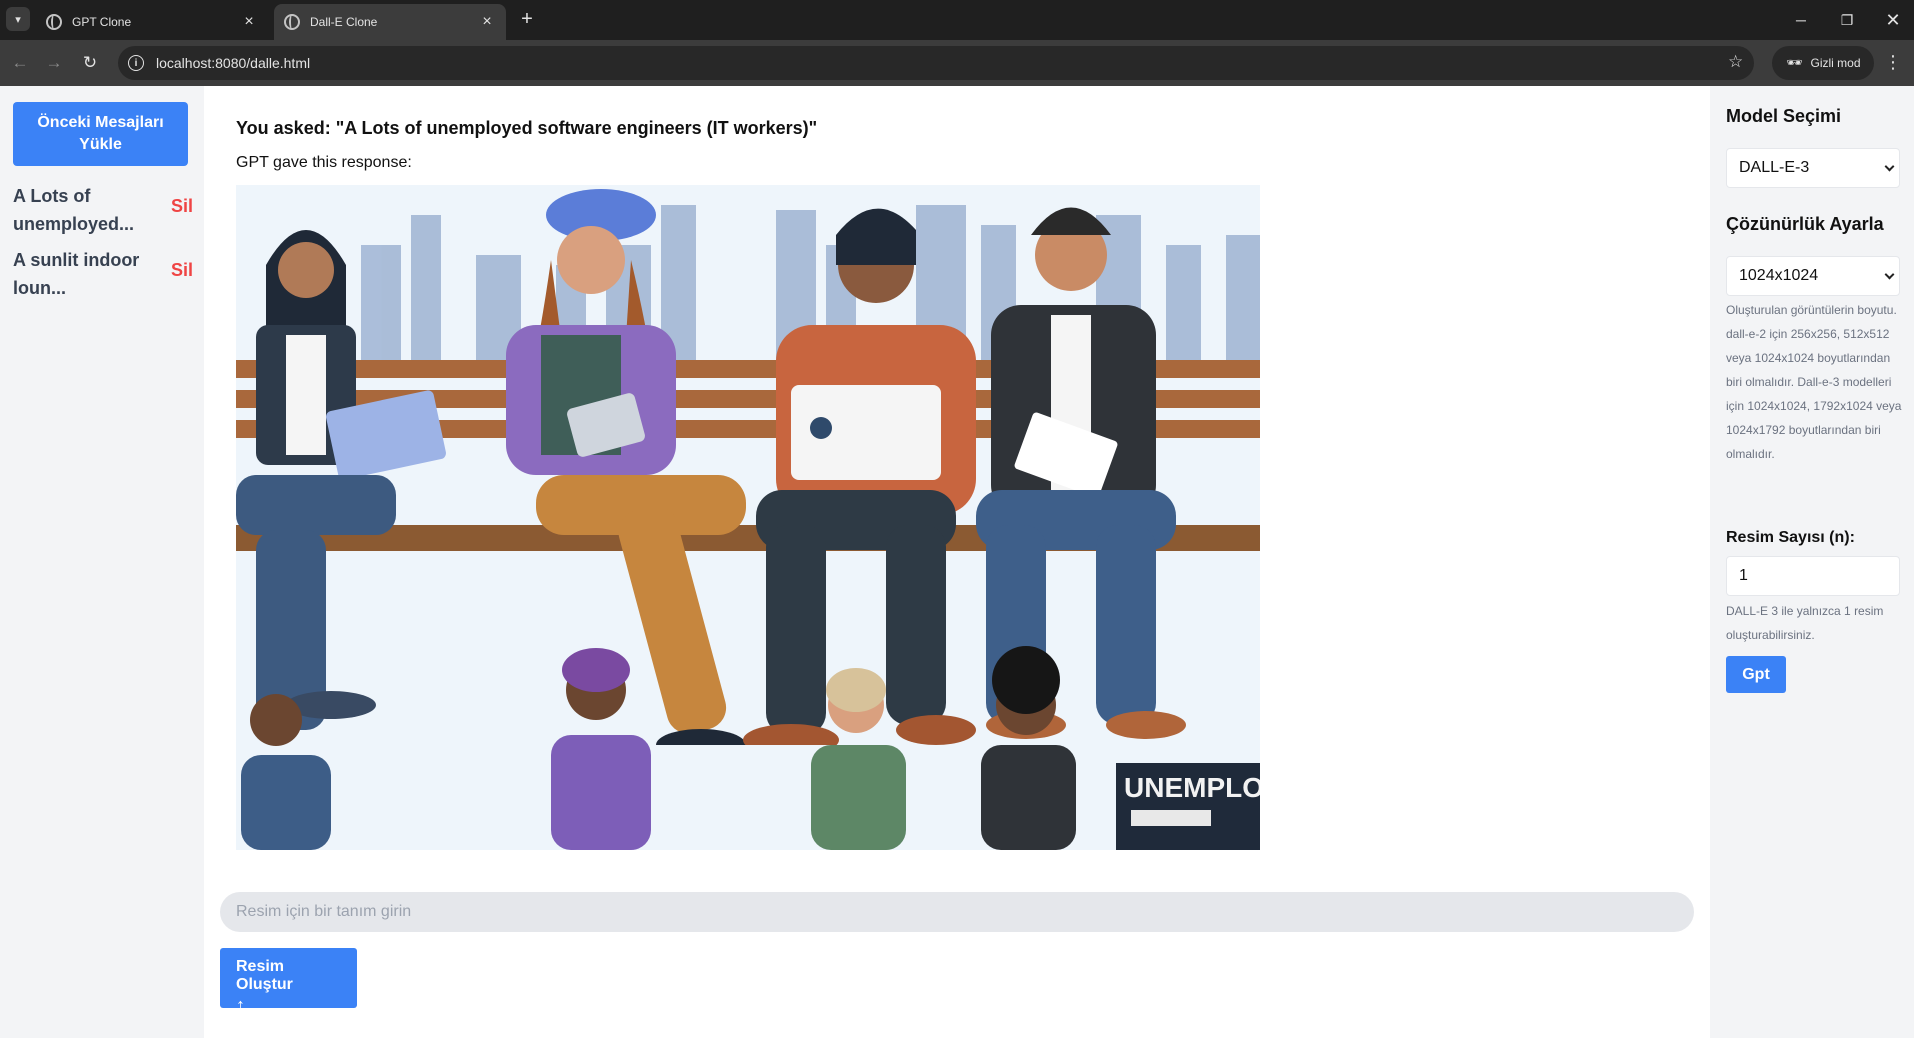 This screenshot has width=1914, height=1038. Describe the element at coordinates (1813, 168) in the screenshot. I see `model-select: DALL-E-3` at that location.